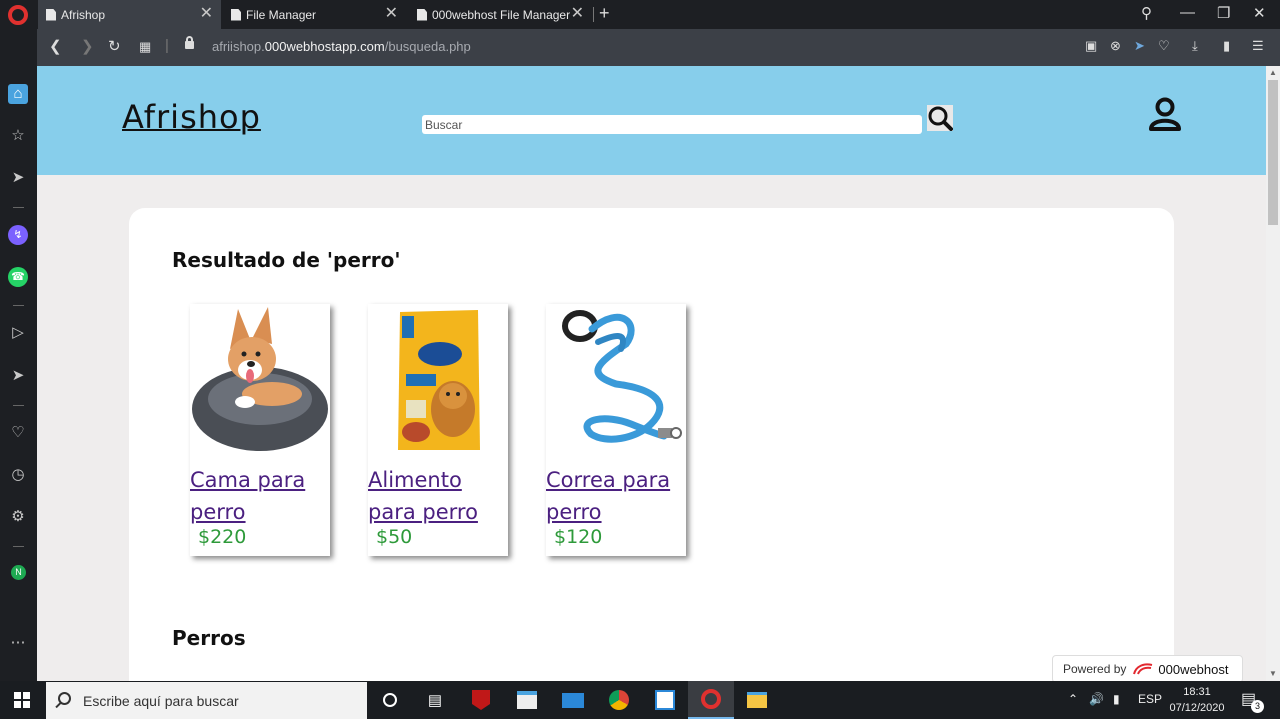  Describe the element at coordinates (145, 47) in the screenshot. I see `speed-dial-icon: ▦` at that location.